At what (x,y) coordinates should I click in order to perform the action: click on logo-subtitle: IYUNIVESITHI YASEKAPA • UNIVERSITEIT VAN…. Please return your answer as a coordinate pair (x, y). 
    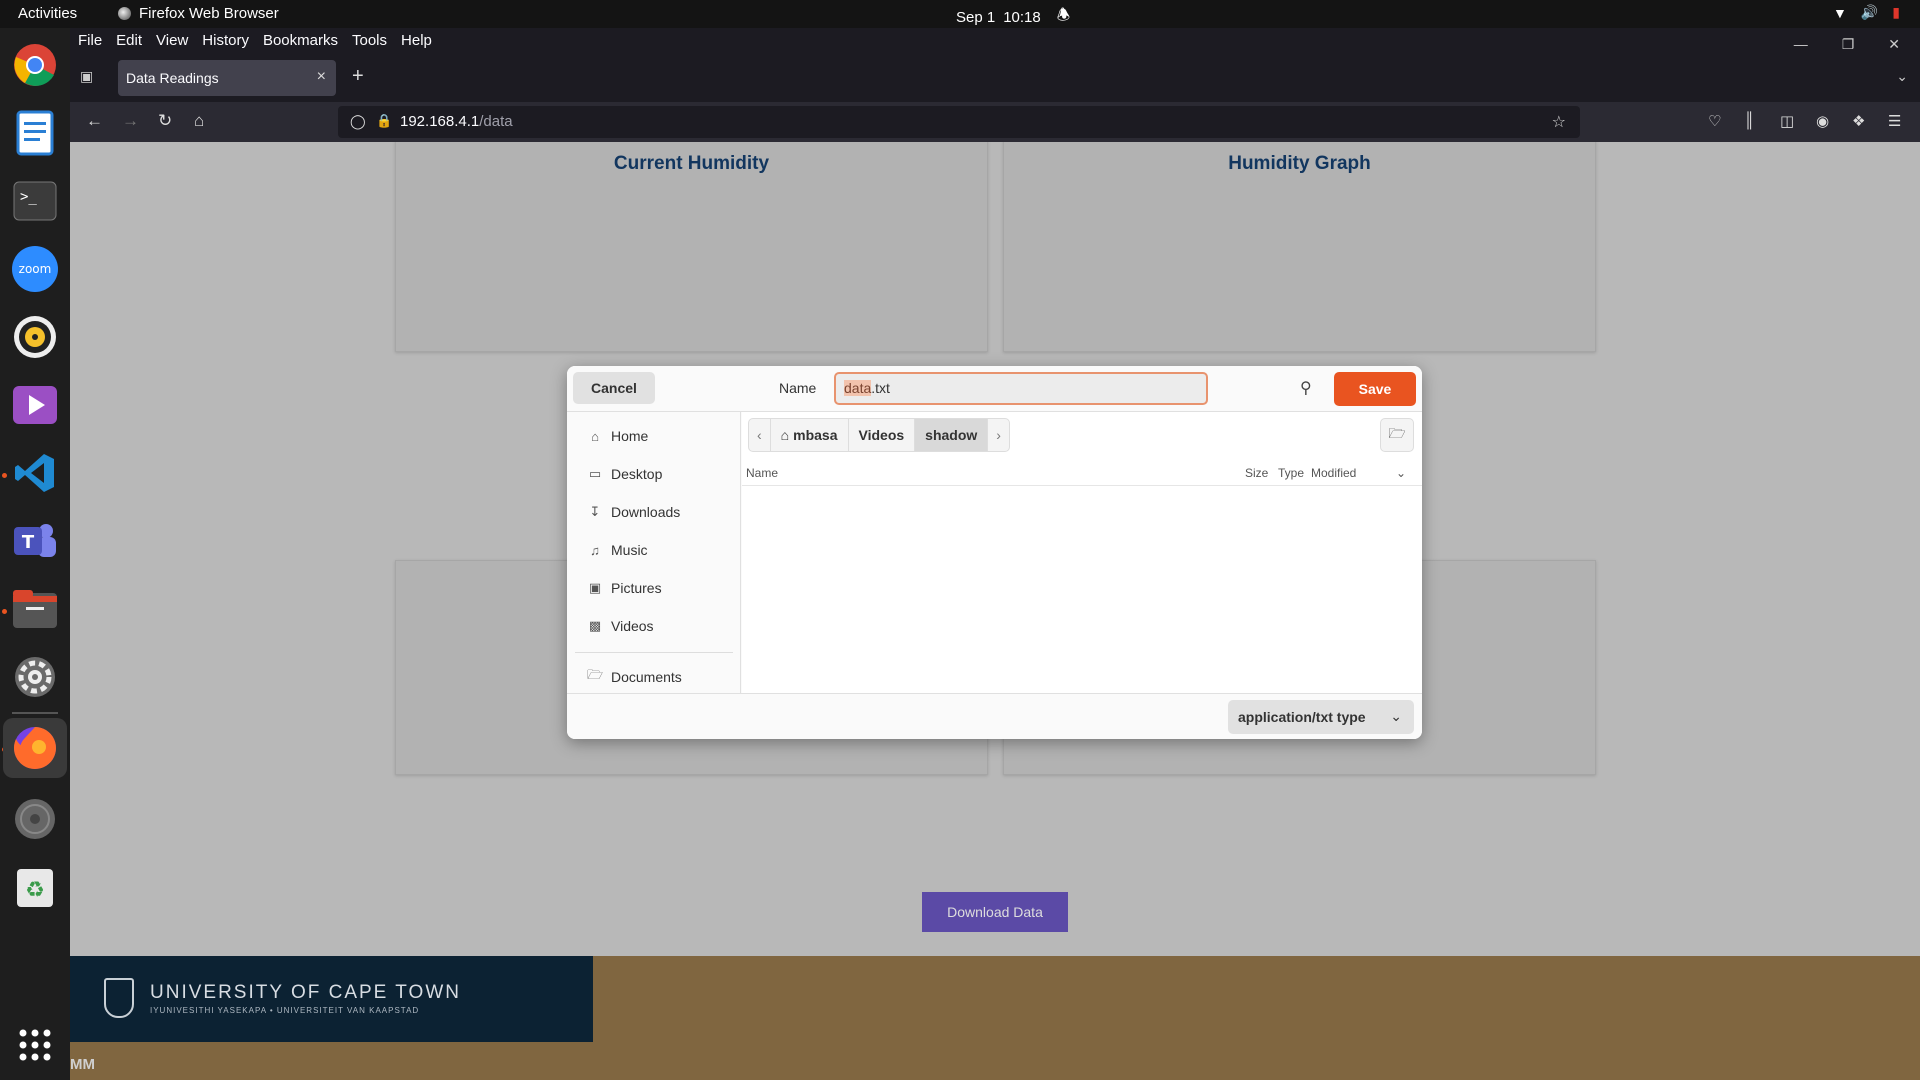
    Looking at the image, I should click on (285, 1010).